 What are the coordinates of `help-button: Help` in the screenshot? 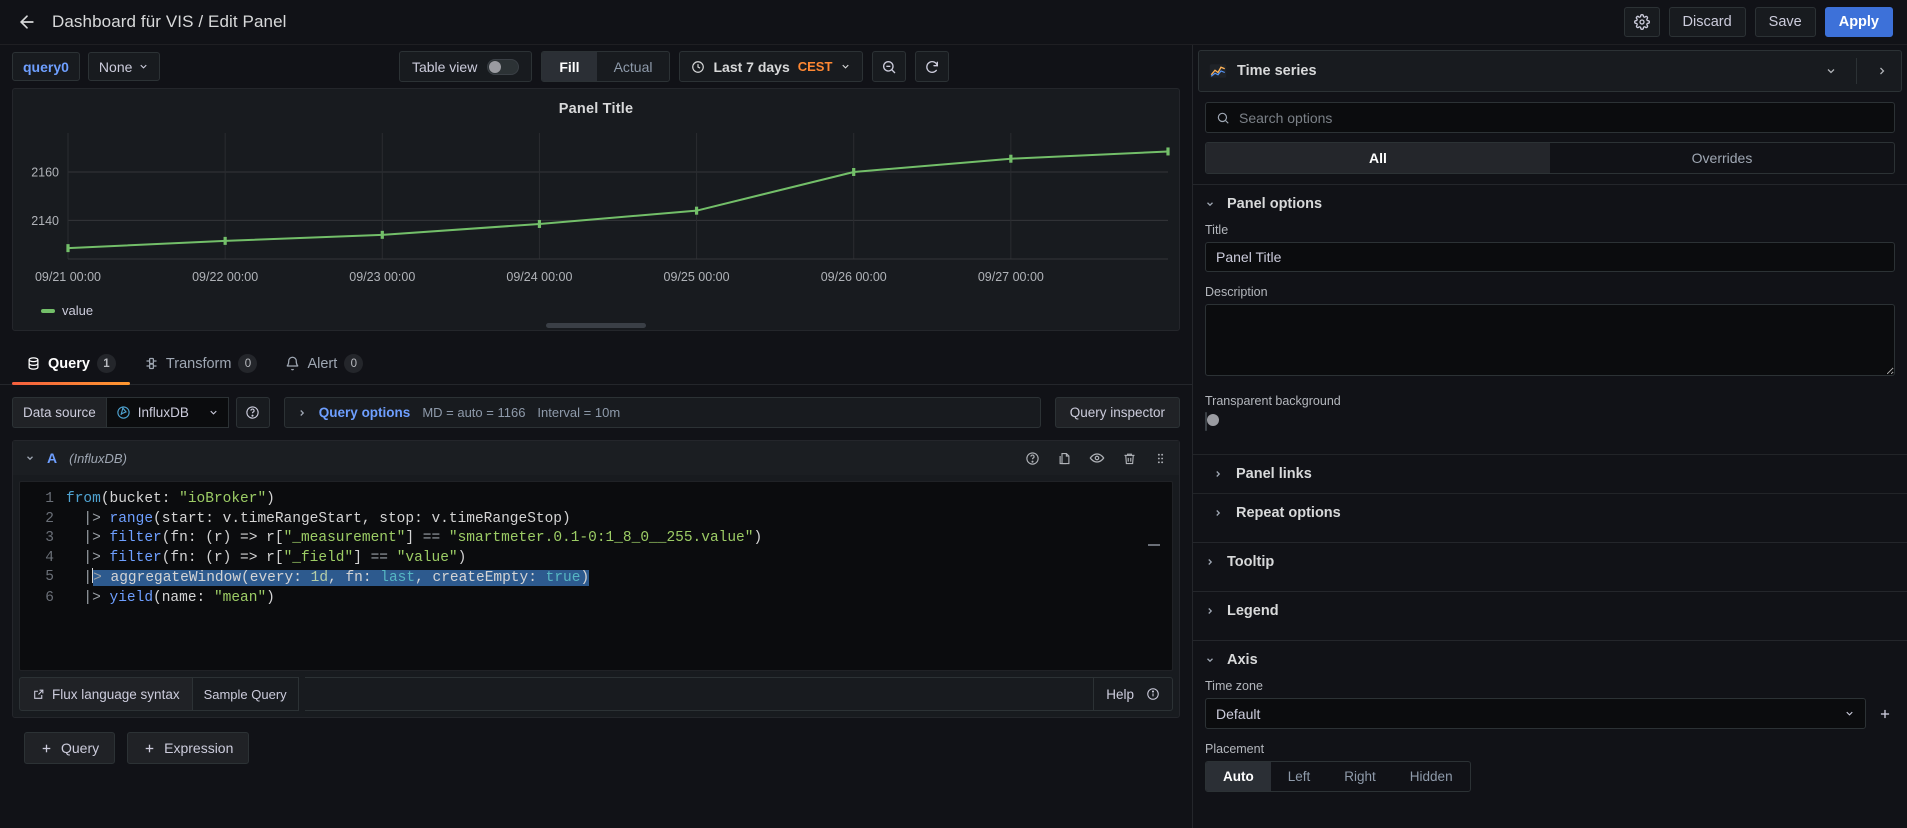 It's located at (1133, 694).